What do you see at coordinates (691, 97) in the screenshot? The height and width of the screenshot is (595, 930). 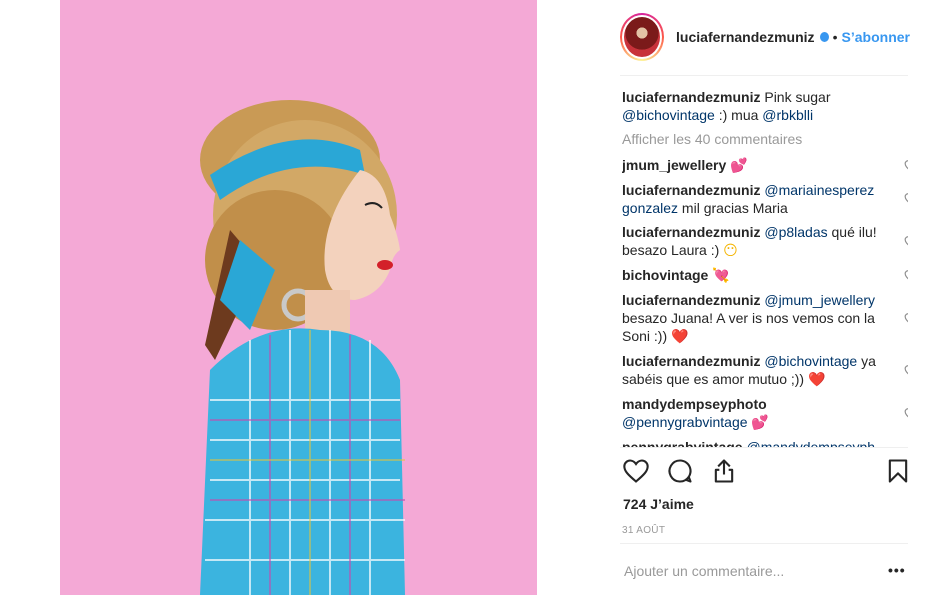 I see `caption-username: luciafernandezmuniz` at bounding box center [691, 97].